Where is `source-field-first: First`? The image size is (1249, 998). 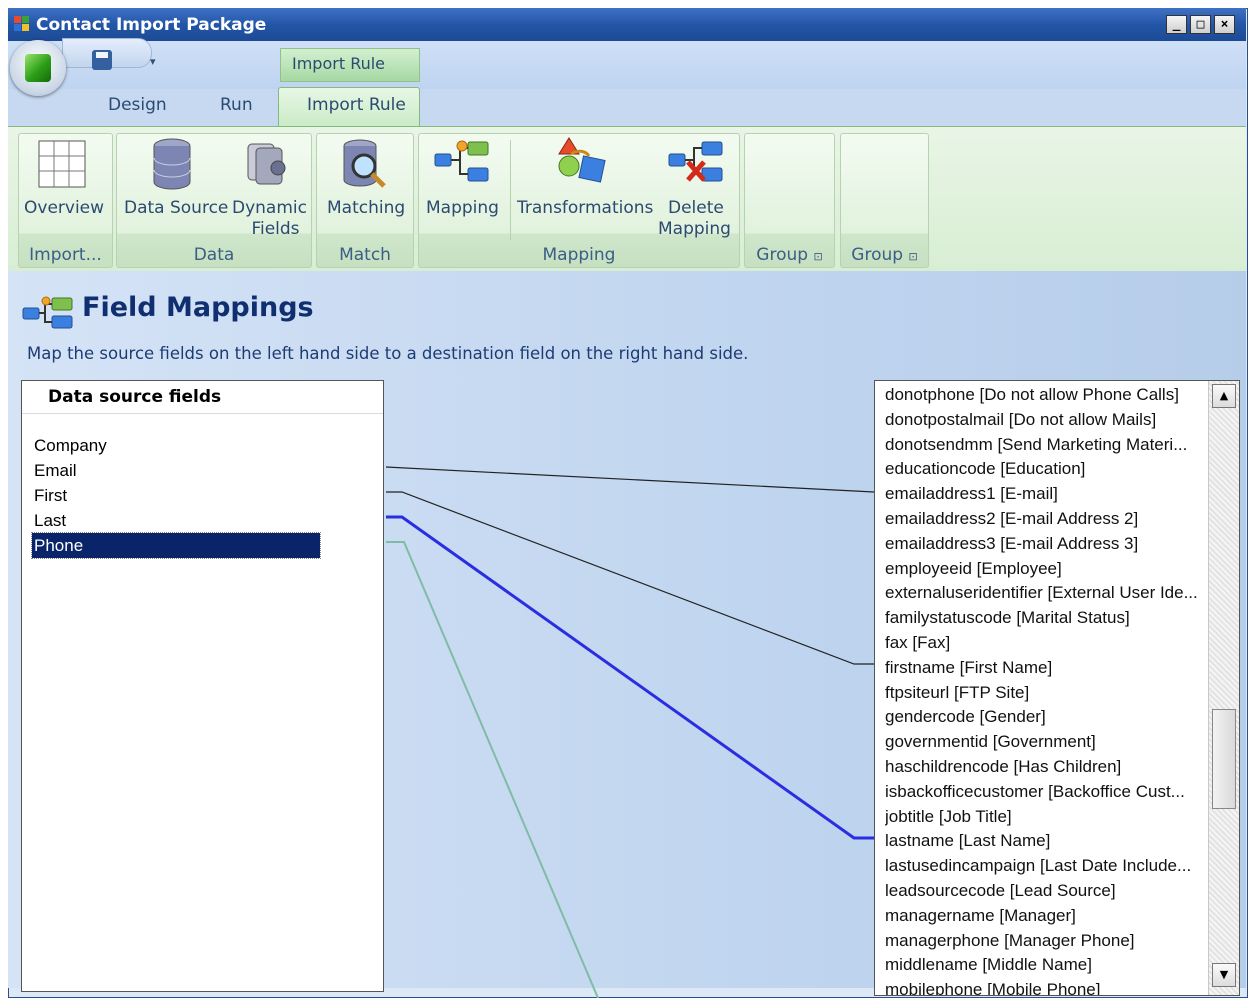 source-field-first: First is located at coordinates (182, 495).